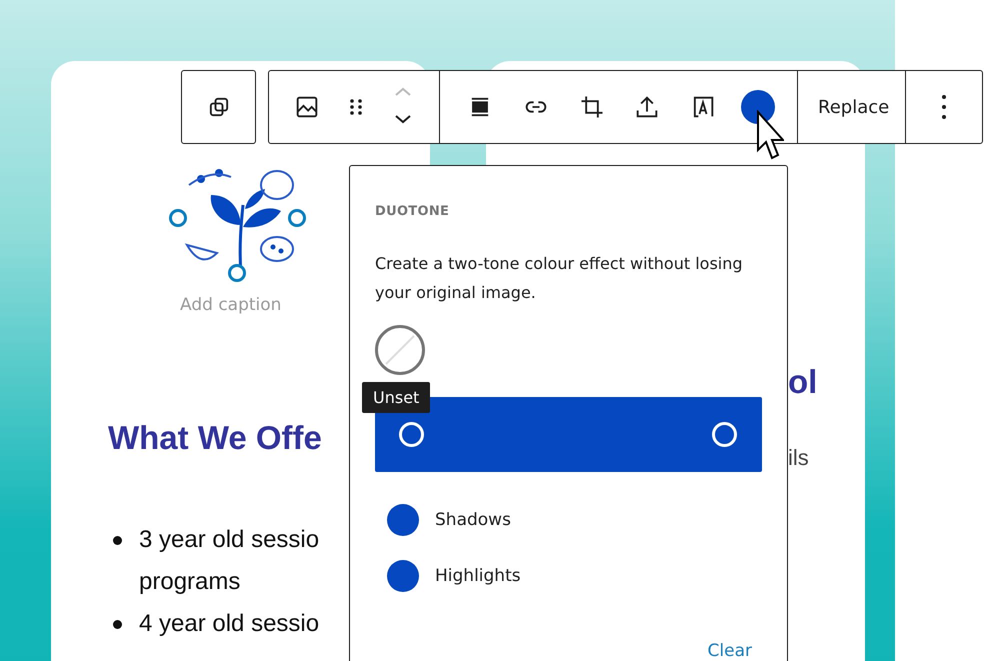 The image size is (997, 661). I want to click on list-item-text: 3 year old sessio, so click(229, 540).